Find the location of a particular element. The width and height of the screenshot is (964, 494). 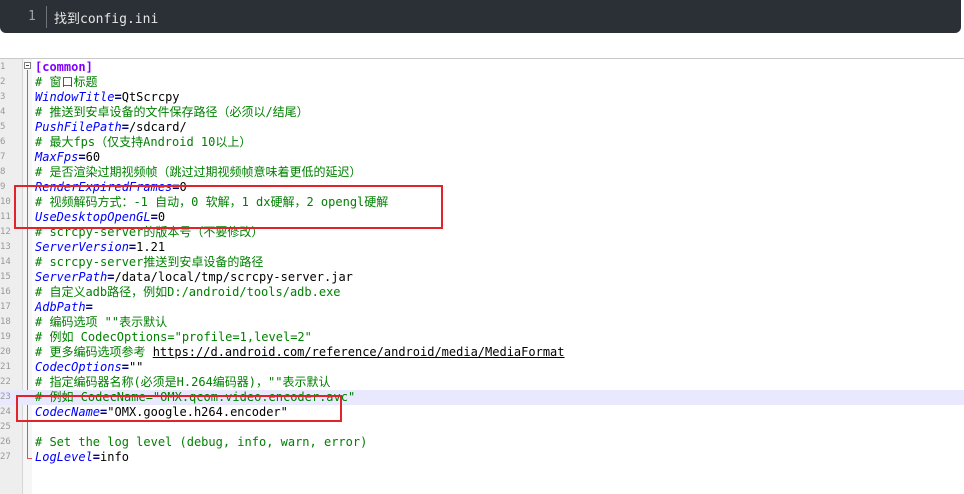

line-number: 25 is located at coordinates (5, 427).